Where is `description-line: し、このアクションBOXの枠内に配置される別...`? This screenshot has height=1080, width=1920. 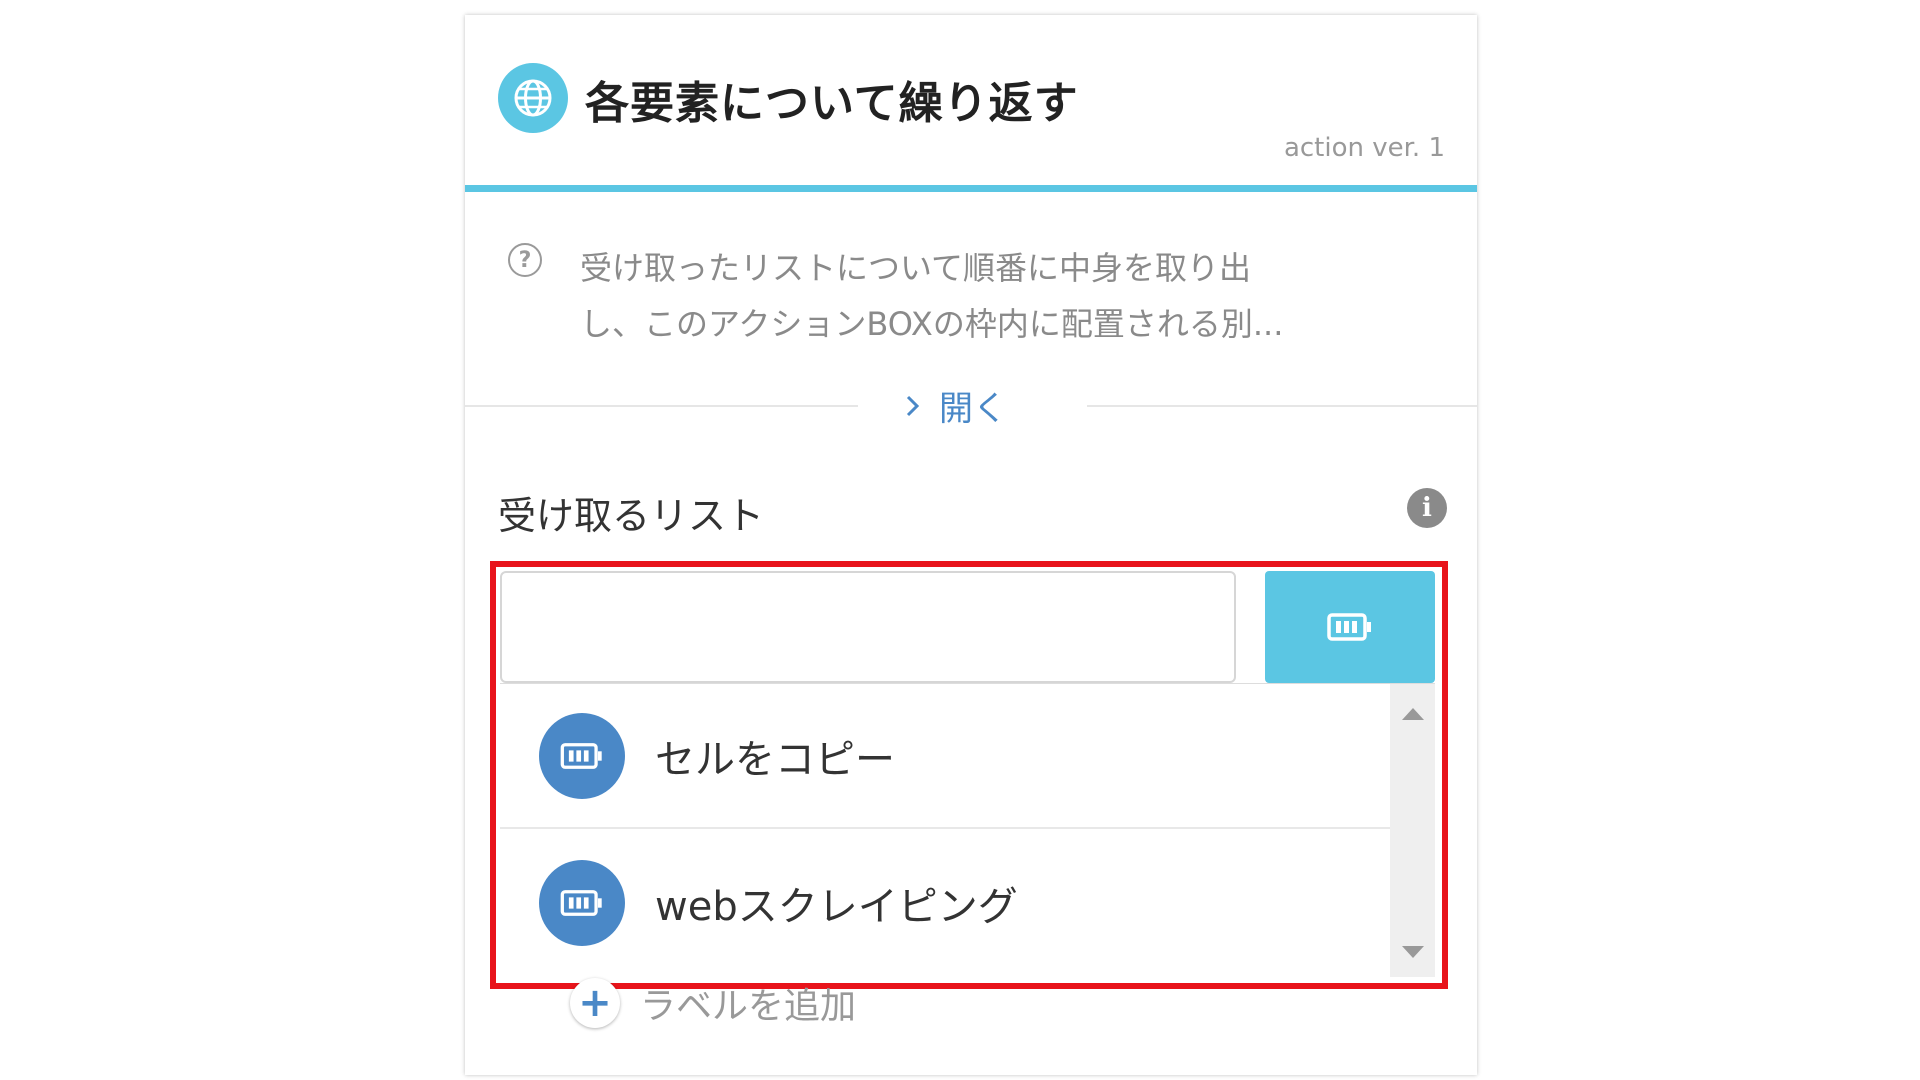 description-line: し、このアクションBOXの枠内に配置される別... is located at coordinates (932, 324).